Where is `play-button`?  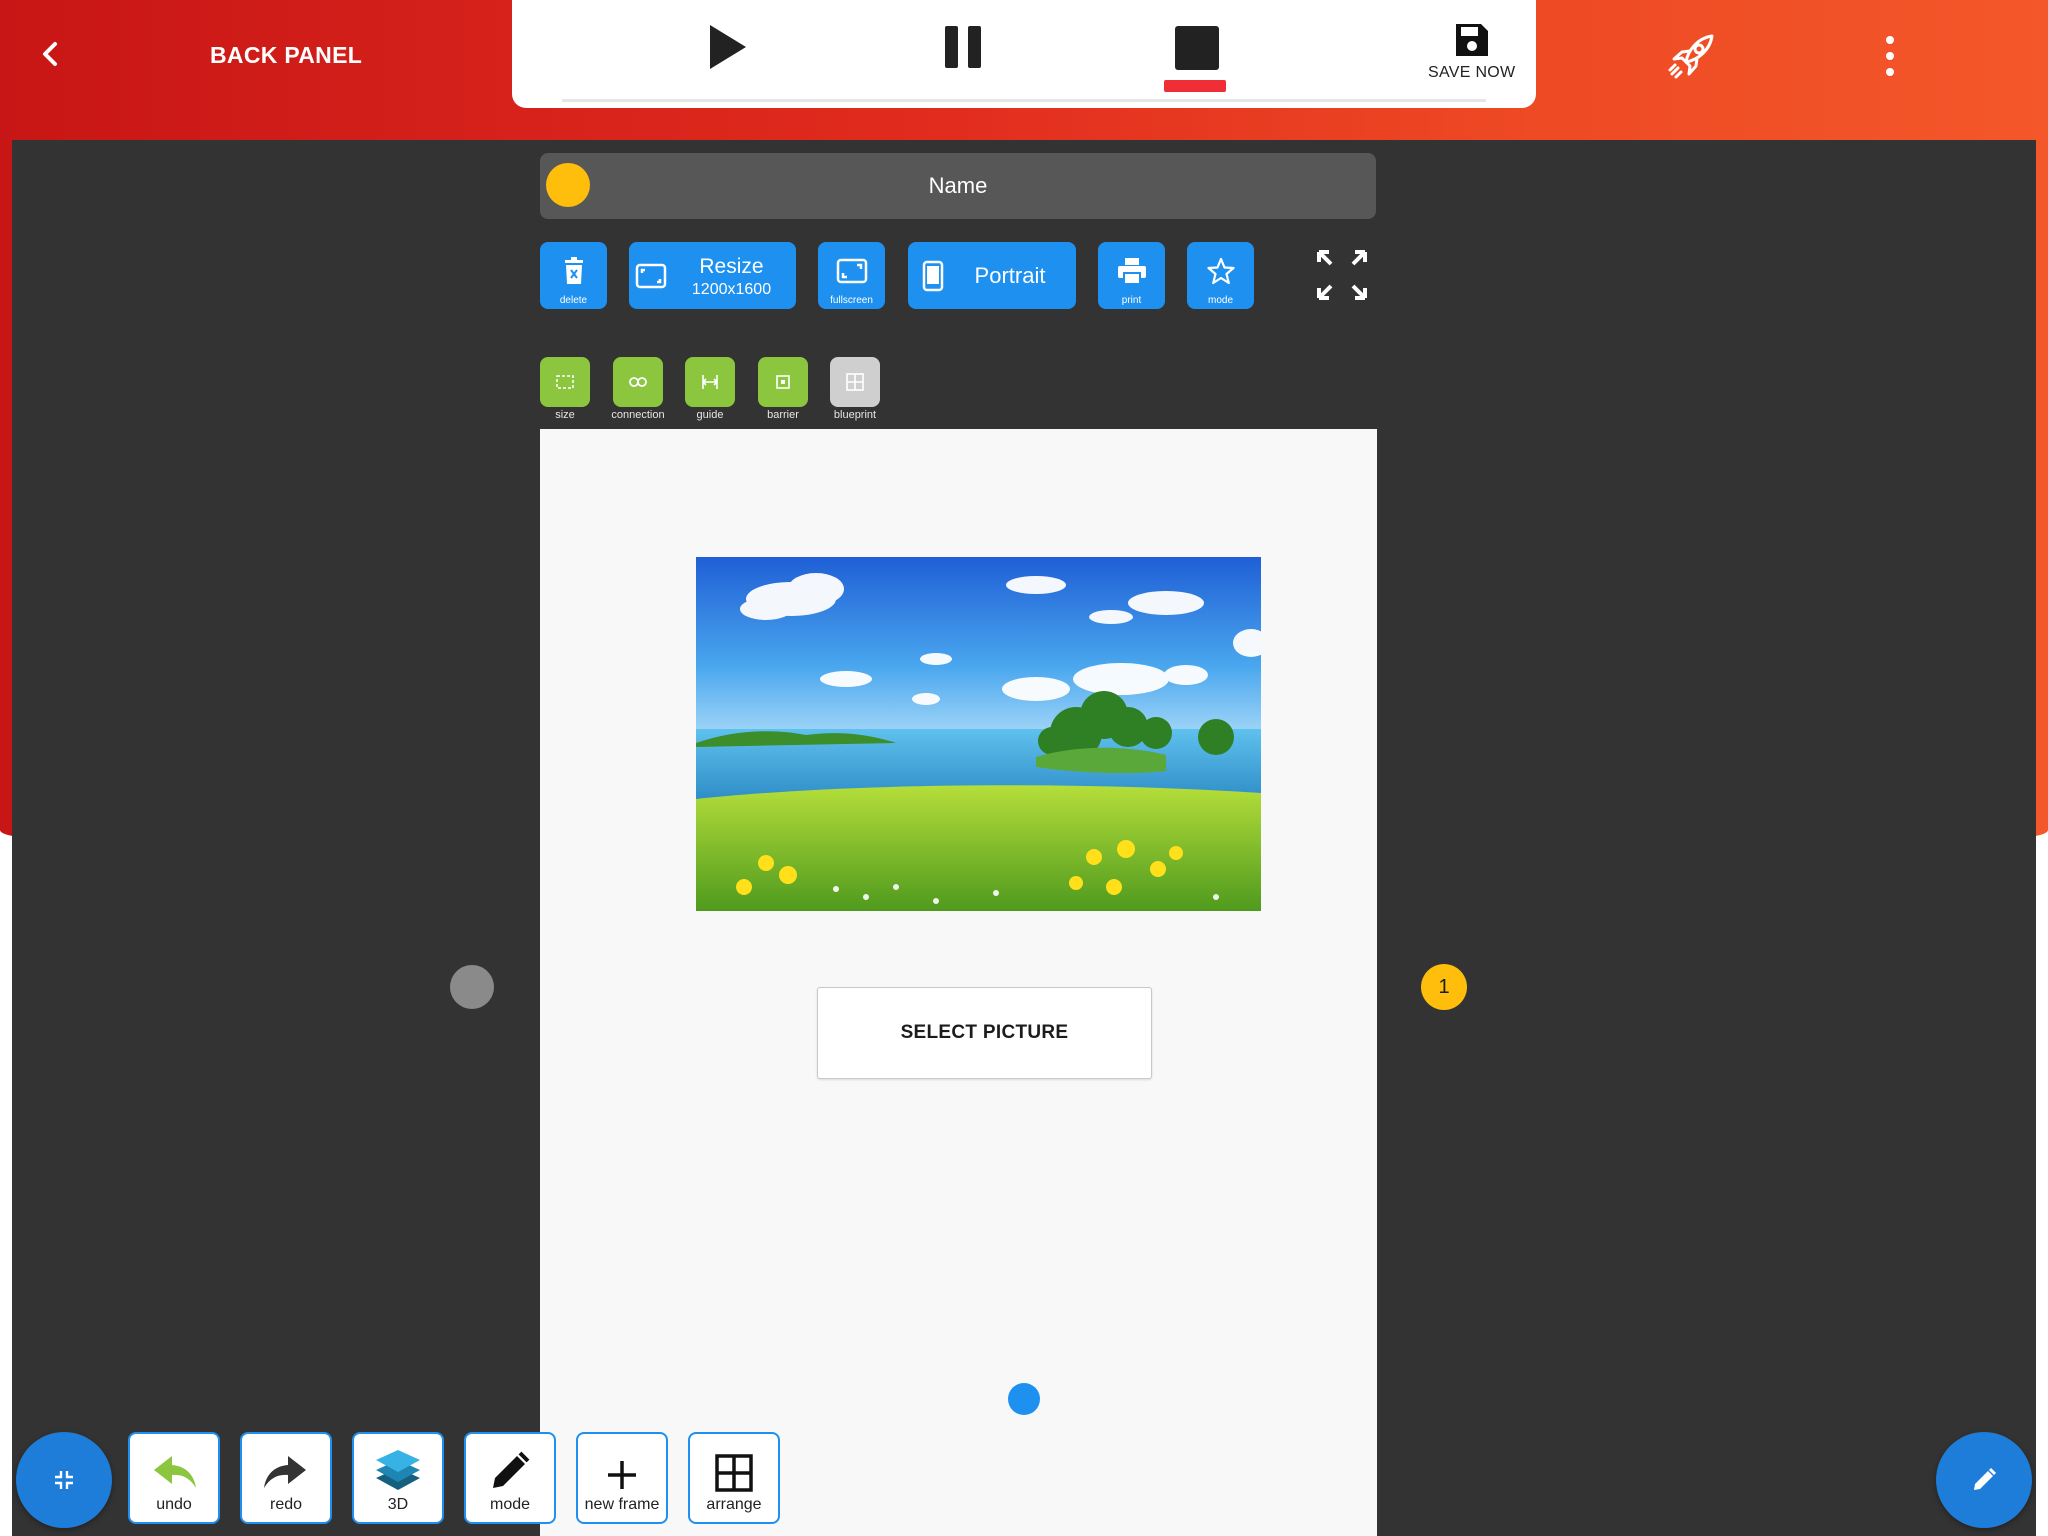
play-button is located at coordinates (728, 47).